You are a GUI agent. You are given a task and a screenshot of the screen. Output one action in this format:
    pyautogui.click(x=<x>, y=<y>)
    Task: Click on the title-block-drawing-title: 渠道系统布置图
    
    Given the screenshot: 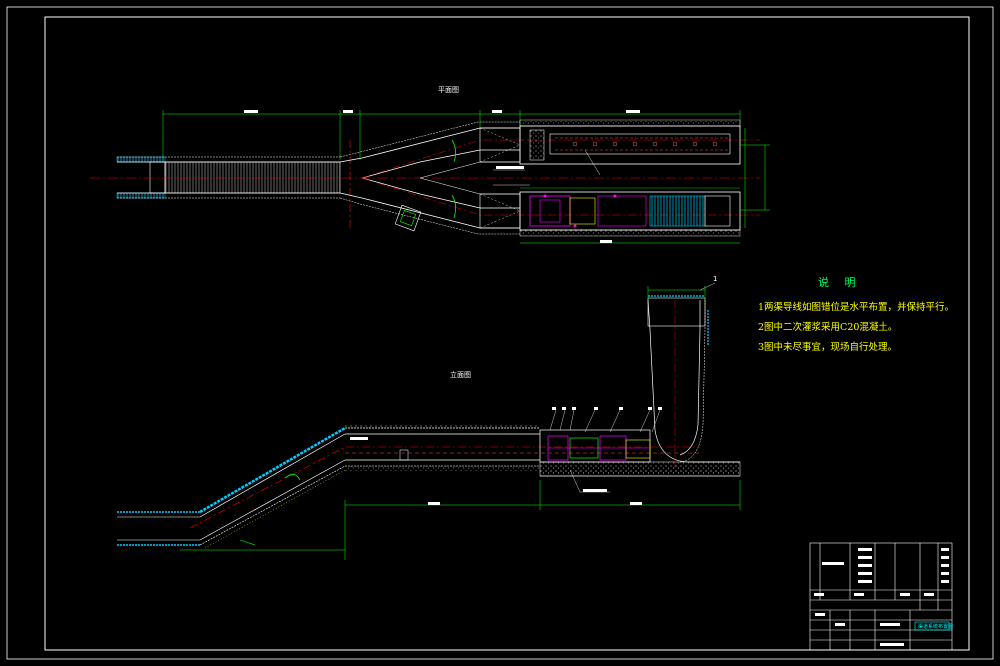 What is the action you would take?
    pyautogui.click(x=935, y=626)
    